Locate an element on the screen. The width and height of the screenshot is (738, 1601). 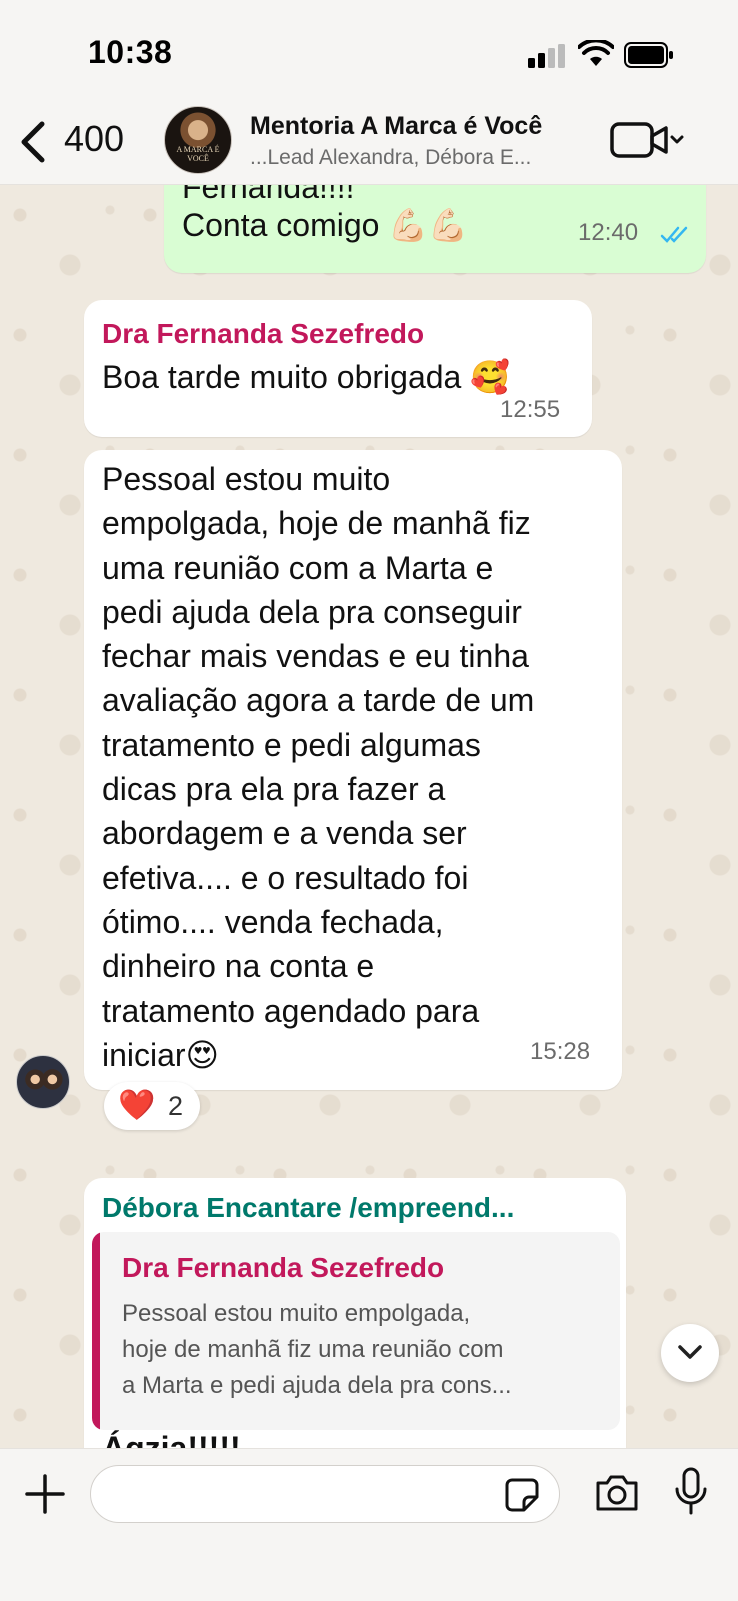
reaction-count: 2 is located at coordinates (176, 1106).